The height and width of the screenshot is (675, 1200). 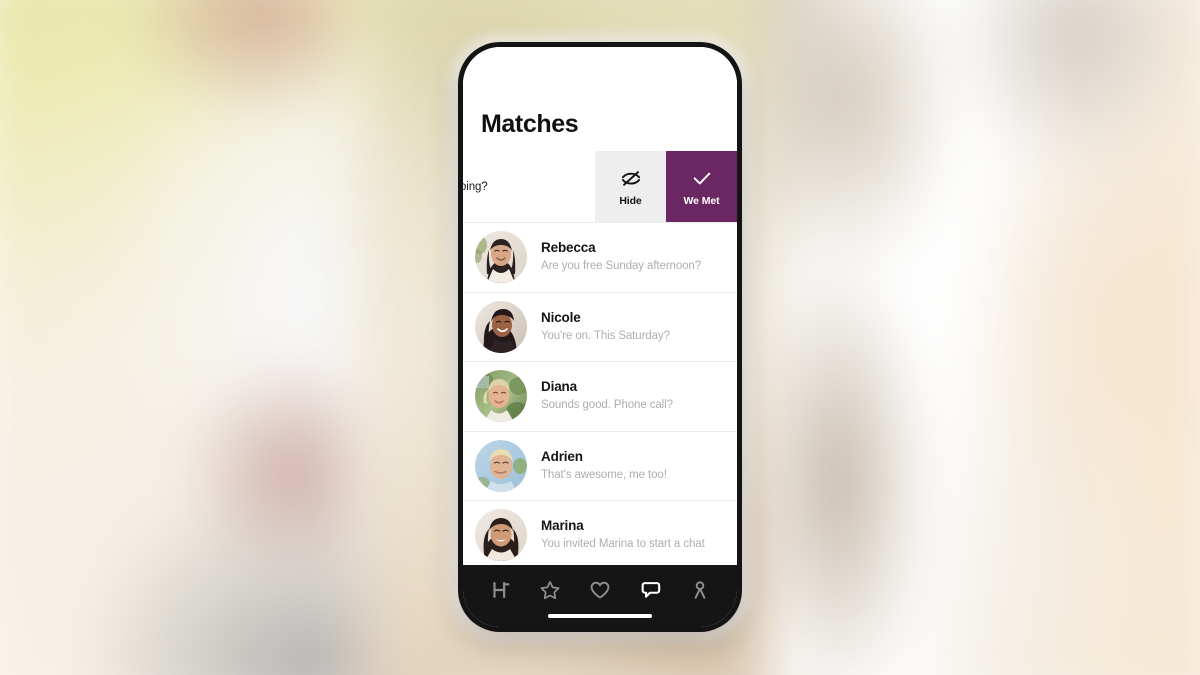 What do you see at coordinates (530, 124) in the screenshot?
I see `page-title: Matches` at bounding box center [530, 124].